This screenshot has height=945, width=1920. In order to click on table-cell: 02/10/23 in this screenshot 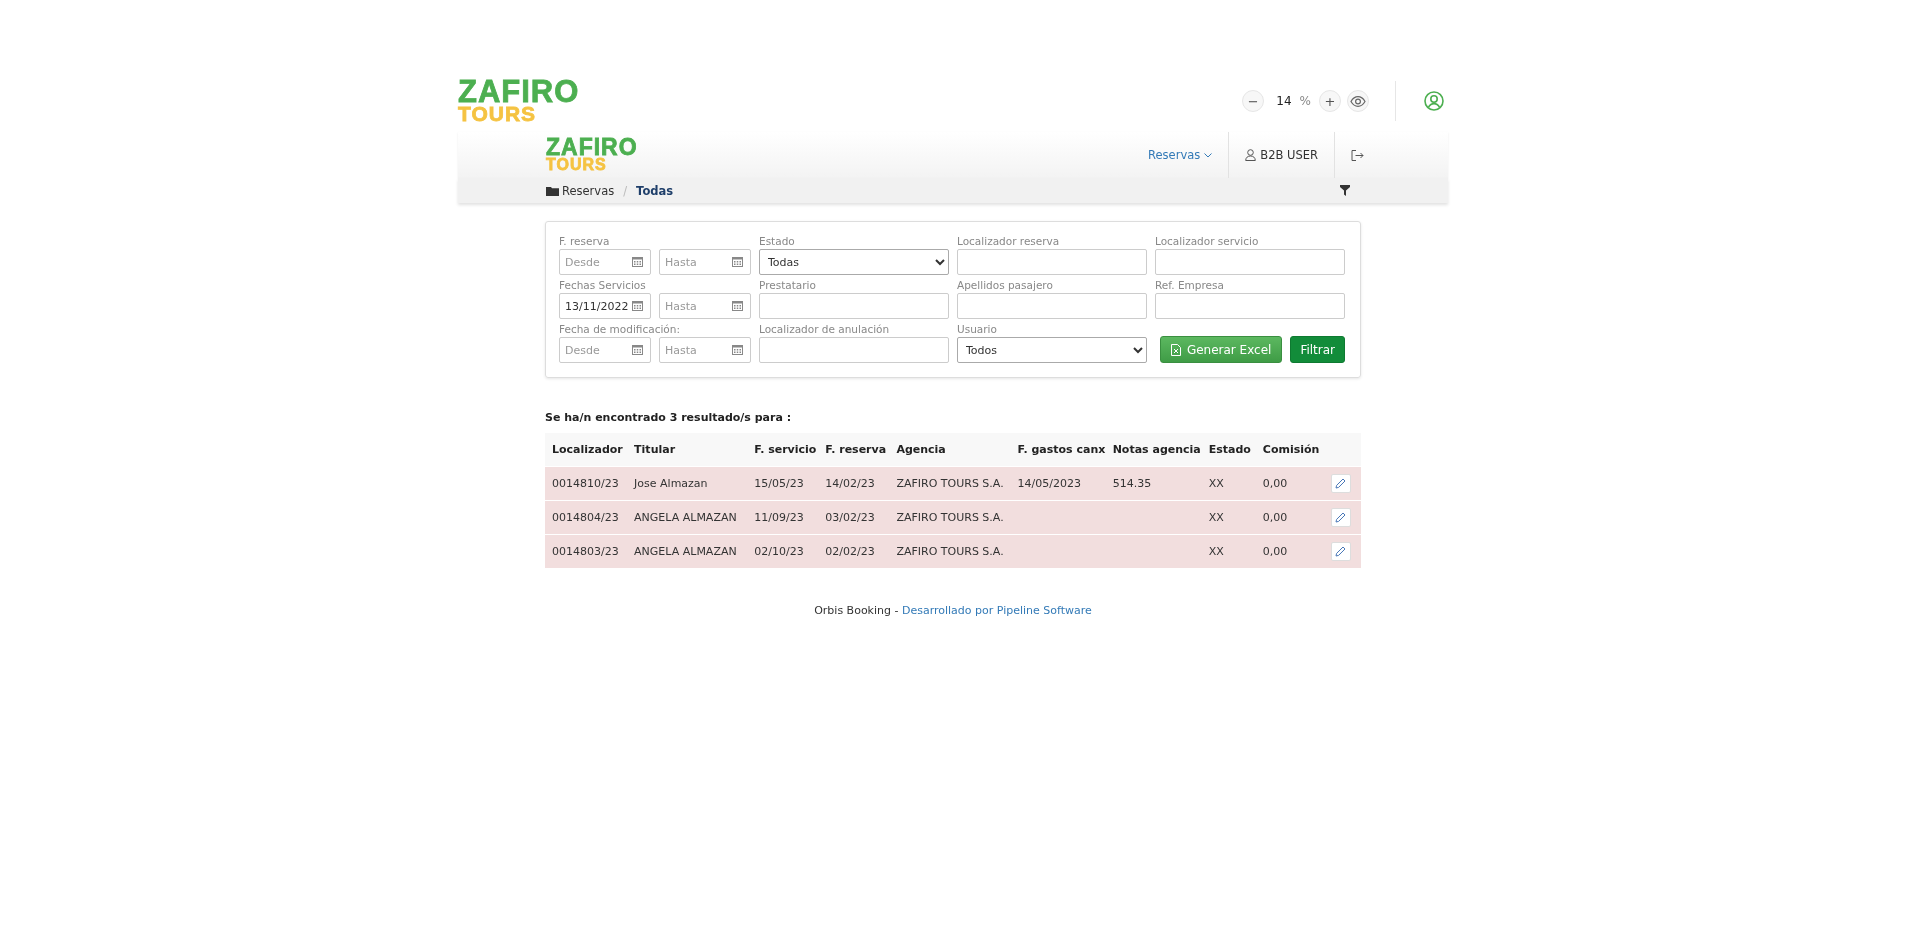, I will do `click(783, 551)`.